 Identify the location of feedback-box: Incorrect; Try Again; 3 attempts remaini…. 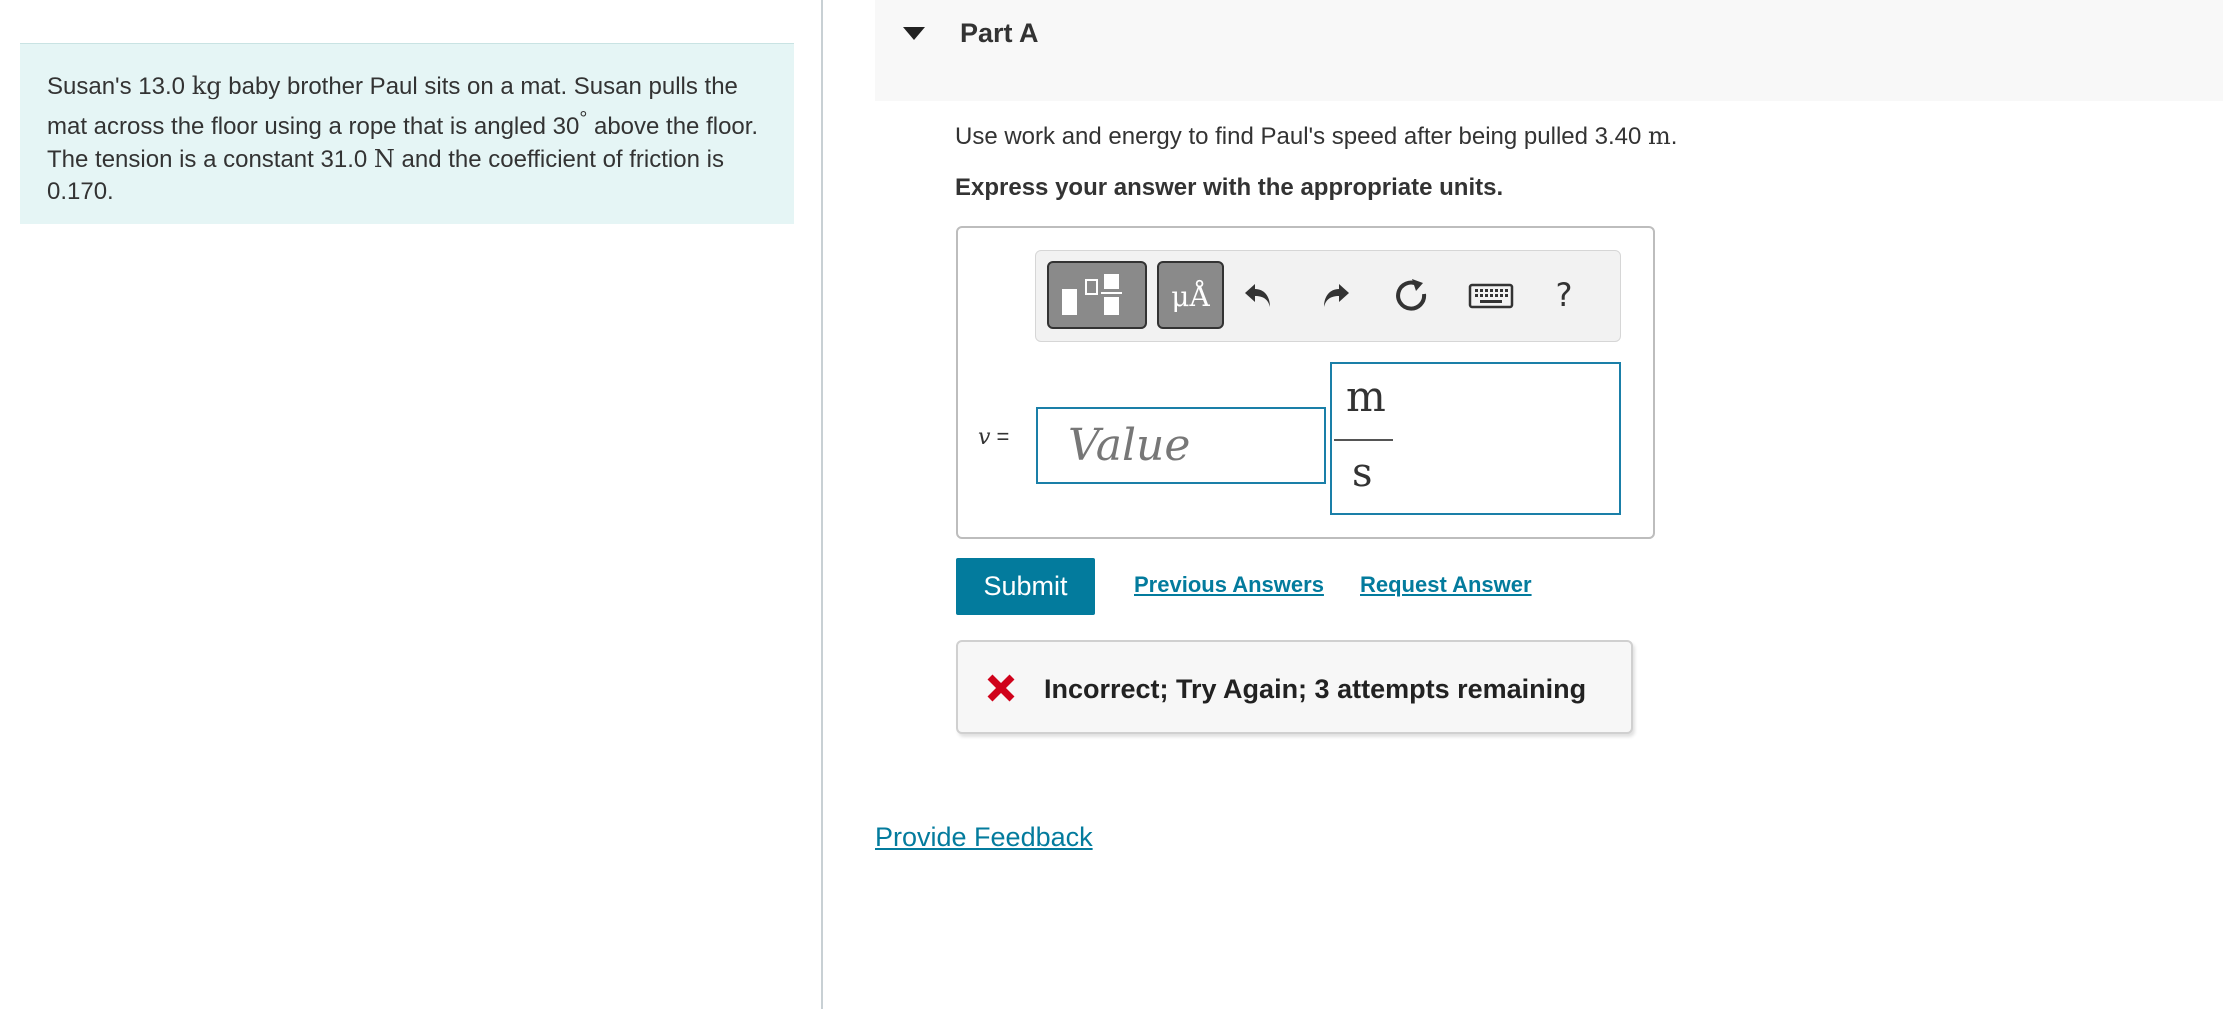
(1294, 687).